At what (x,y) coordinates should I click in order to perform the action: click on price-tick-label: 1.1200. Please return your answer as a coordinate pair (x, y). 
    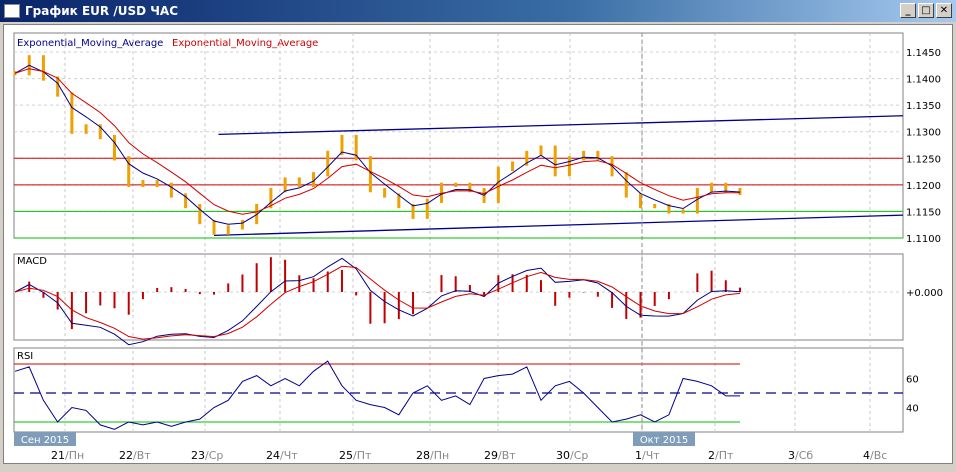
    Looking at the image, I should click on (923, 186).